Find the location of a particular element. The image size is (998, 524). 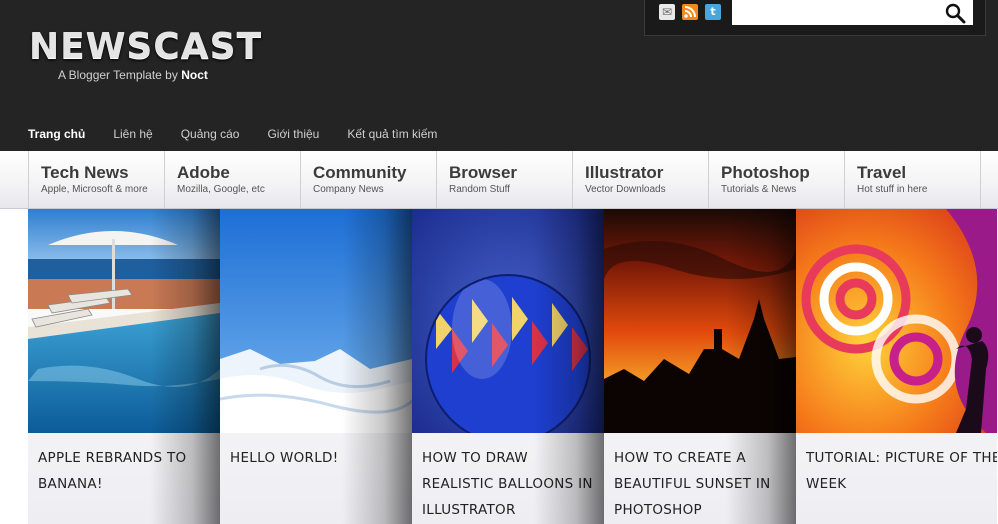

category-tech-news: Tech News Apple, Microsoft & more is located at coordinates (97, 179).